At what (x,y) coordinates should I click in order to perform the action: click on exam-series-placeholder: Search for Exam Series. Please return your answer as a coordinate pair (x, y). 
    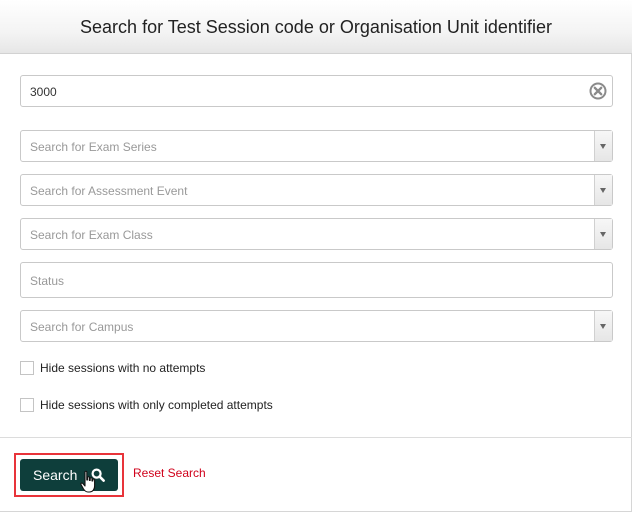
    Looking at the image, I should click on (93, 147).